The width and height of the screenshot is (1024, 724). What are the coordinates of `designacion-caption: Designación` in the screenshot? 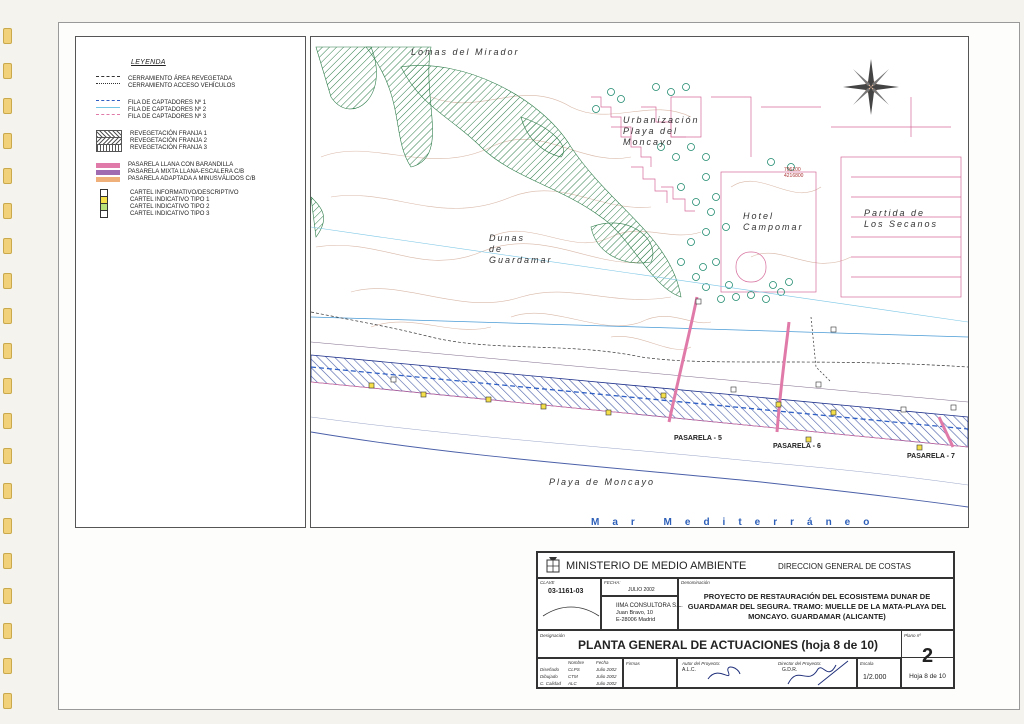 It's located at (552, 635).